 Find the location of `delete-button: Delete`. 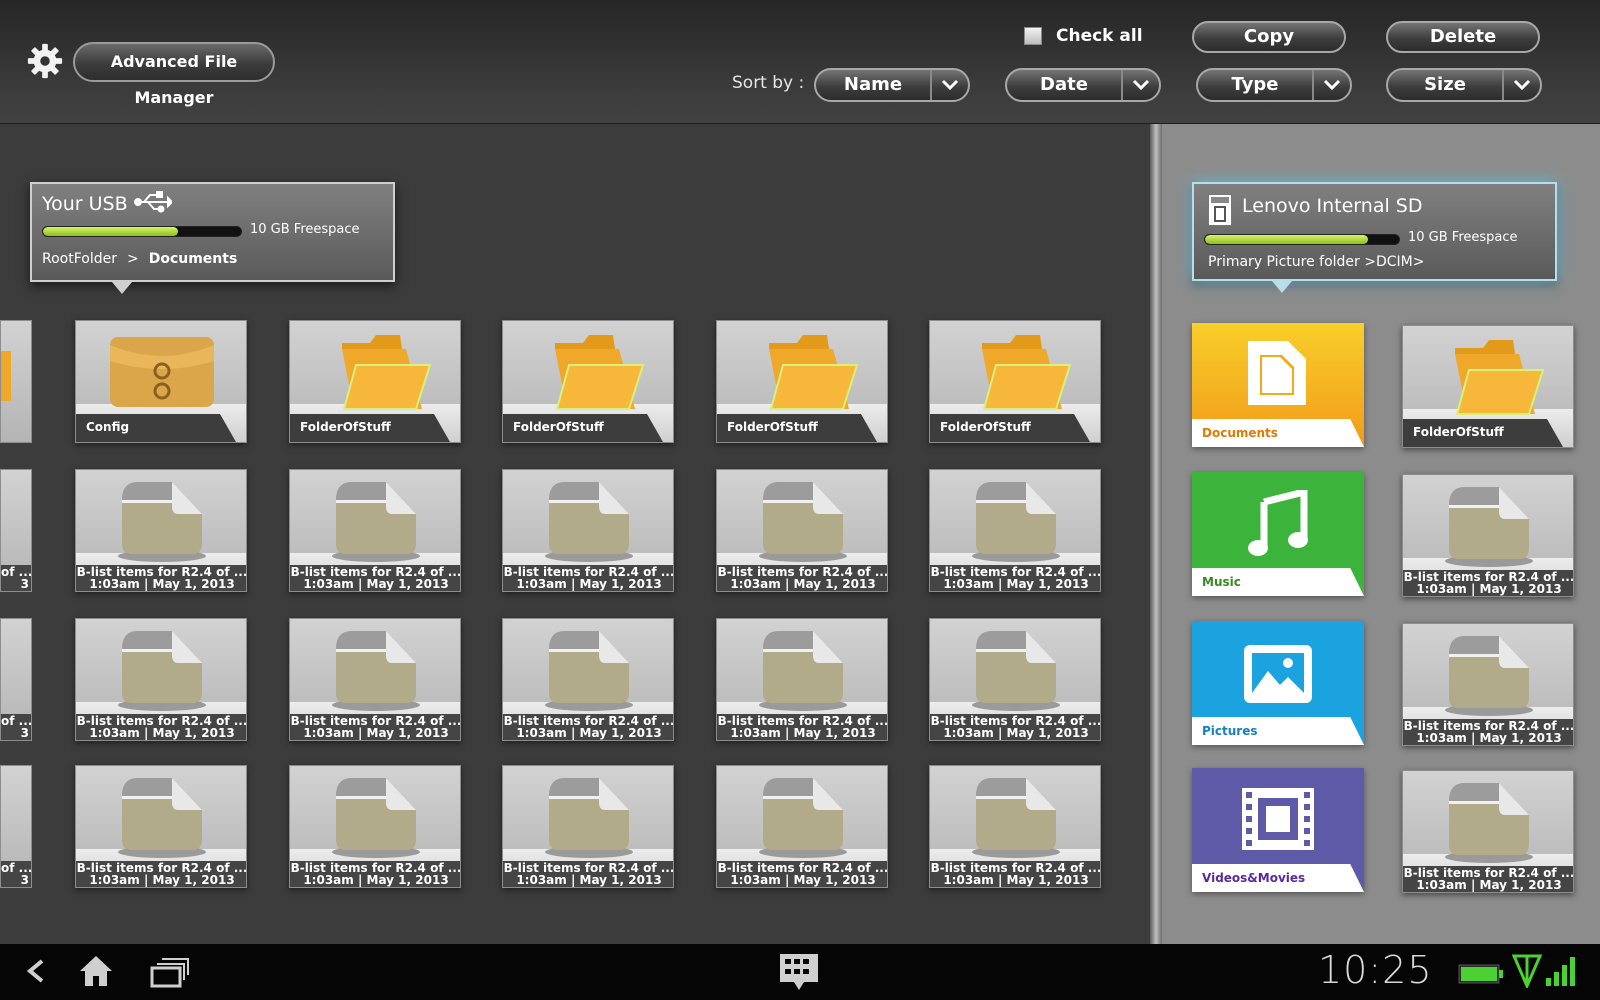

delete-button: Delete is located at coordinates (1463, 37).